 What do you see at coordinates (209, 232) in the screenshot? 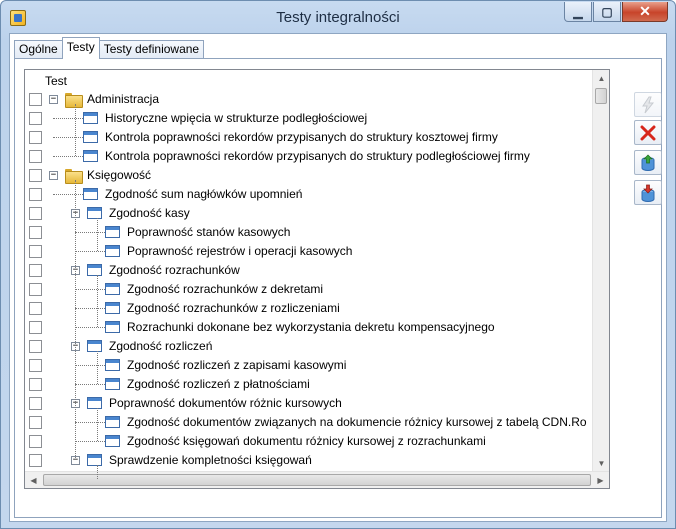
I see `test-label: Poprawność stanów kasowych` at bounding box center [209, 232].